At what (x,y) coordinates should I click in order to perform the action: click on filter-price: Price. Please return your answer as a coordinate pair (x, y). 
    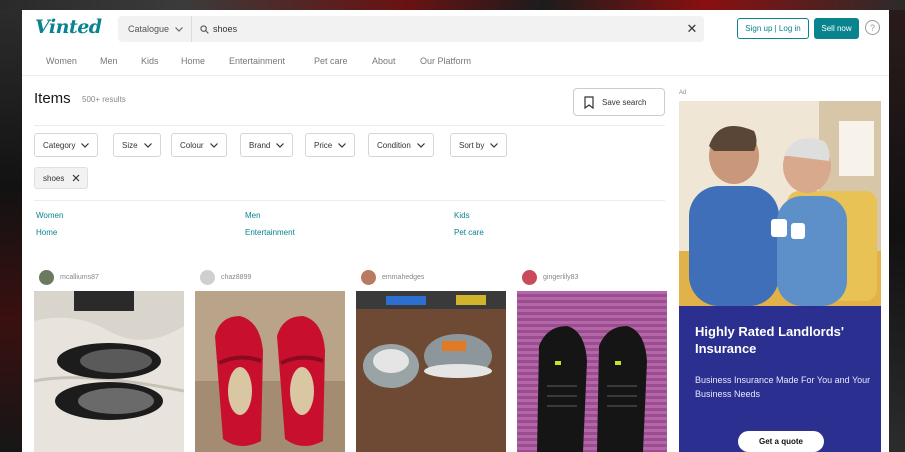
    Looking at the image, I should click on (330, 145).